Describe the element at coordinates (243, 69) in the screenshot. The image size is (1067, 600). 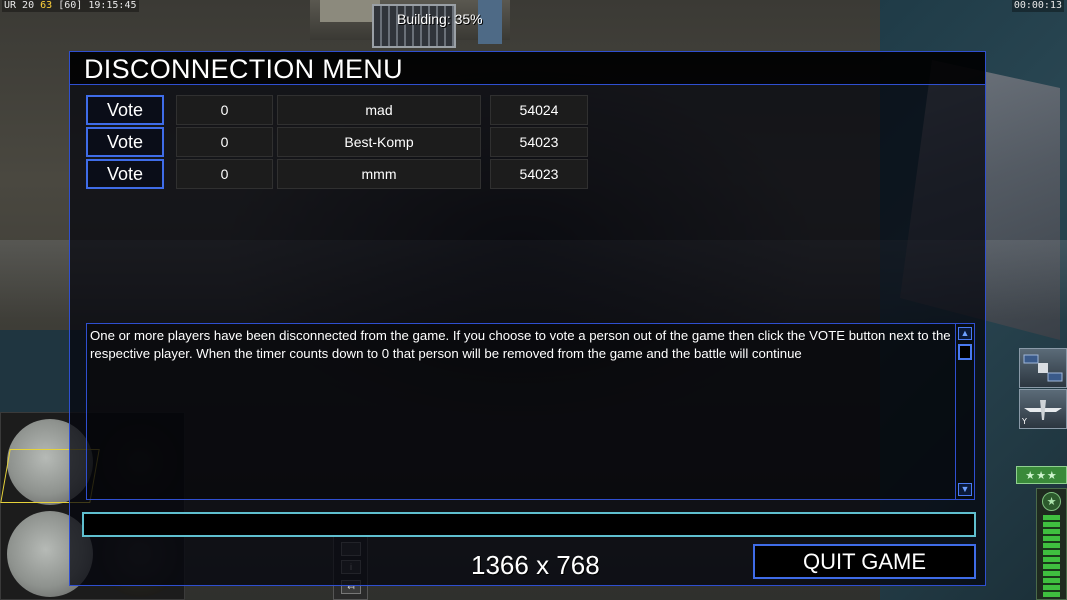
I see `dialog-title: DISCONNECTION MENU` at that location.